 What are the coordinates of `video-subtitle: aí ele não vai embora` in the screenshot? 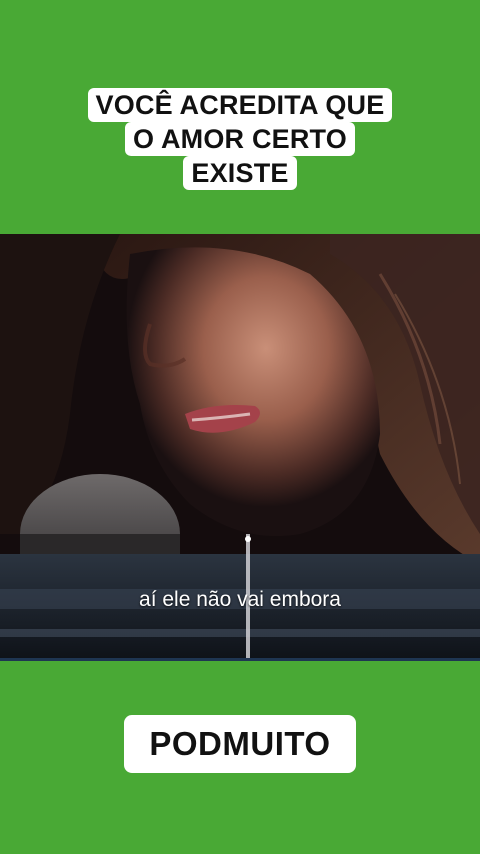 It's located at (240, 599).